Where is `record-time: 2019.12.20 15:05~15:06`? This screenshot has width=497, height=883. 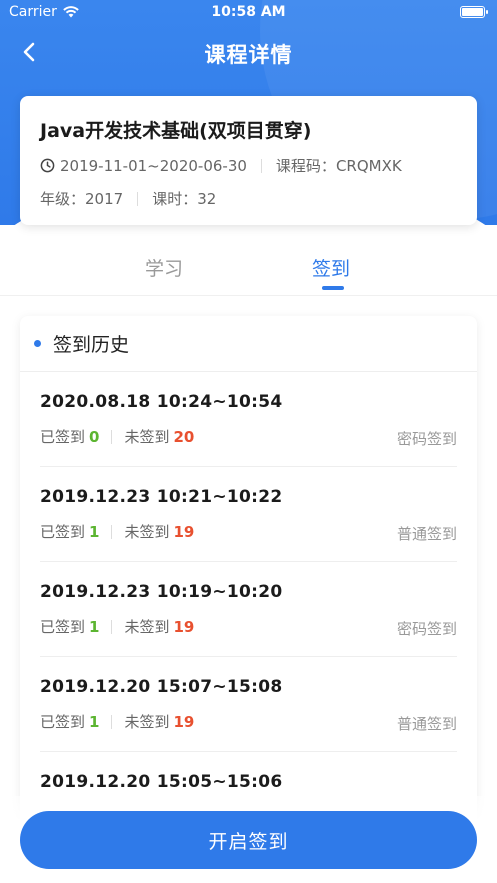
record-time: 2019.12.20 15:05~15:06 is located at coordinates (161, 782).